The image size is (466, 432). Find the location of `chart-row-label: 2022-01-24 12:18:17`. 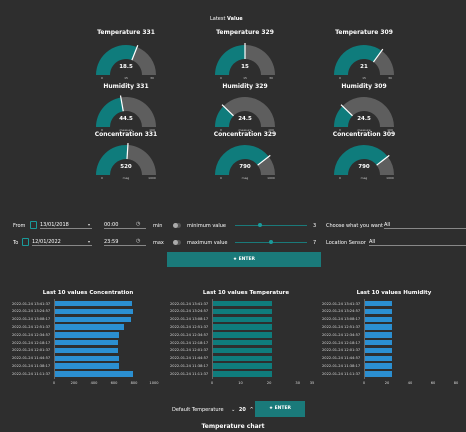

chart-row-label: 2022-01-24 12:18:17 is located at coordinates (31, 342).